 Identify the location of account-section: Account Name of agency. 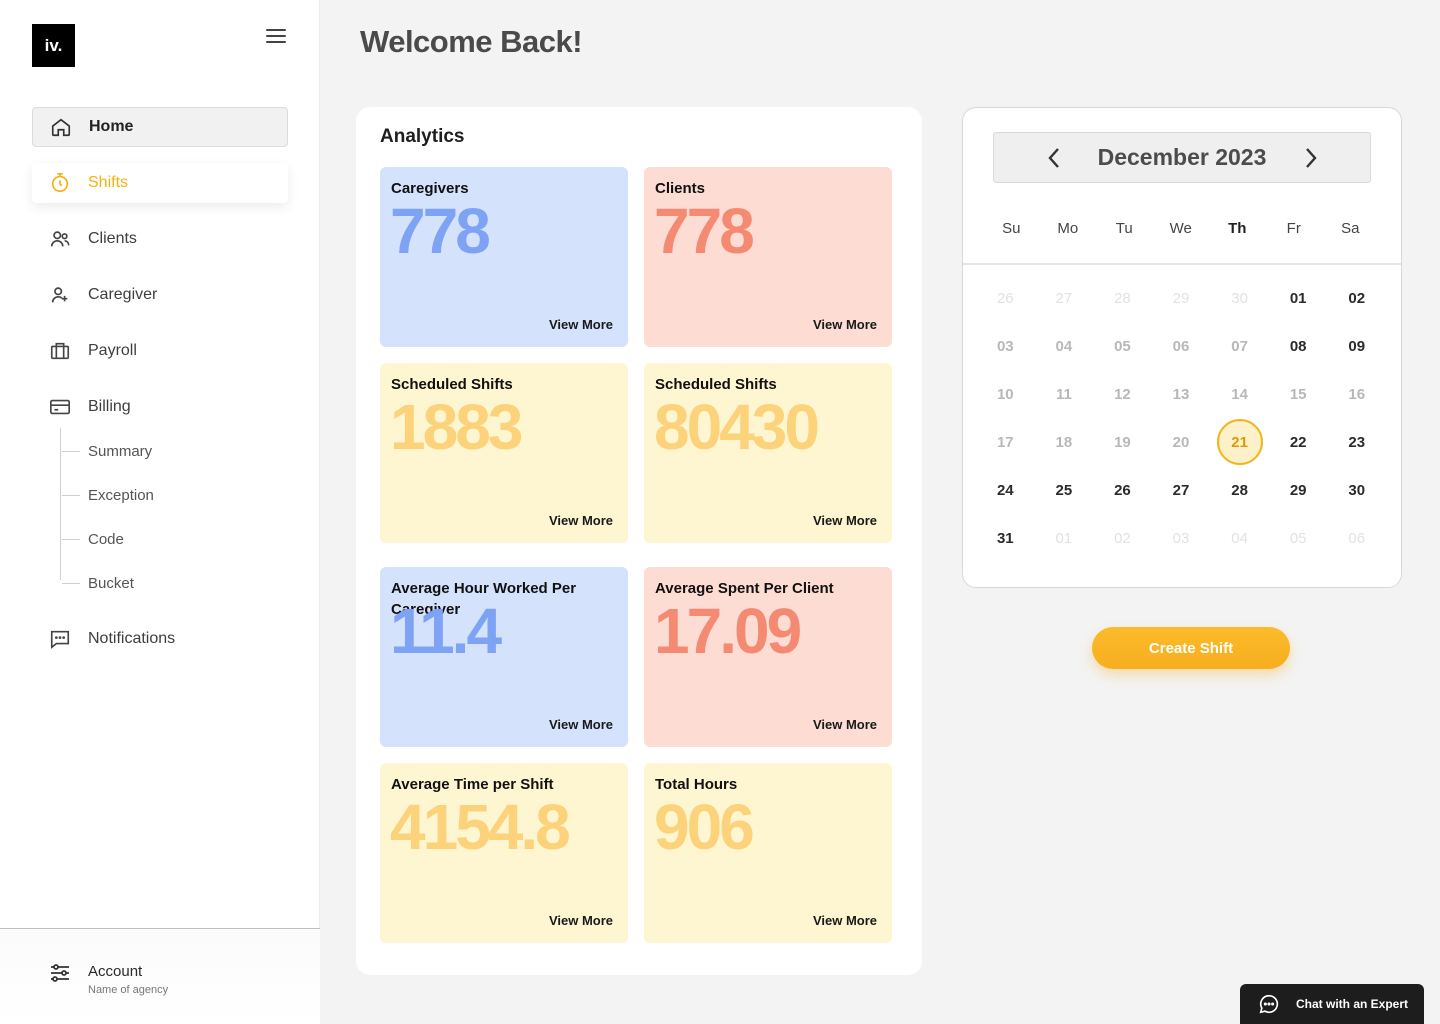
(160, 976).